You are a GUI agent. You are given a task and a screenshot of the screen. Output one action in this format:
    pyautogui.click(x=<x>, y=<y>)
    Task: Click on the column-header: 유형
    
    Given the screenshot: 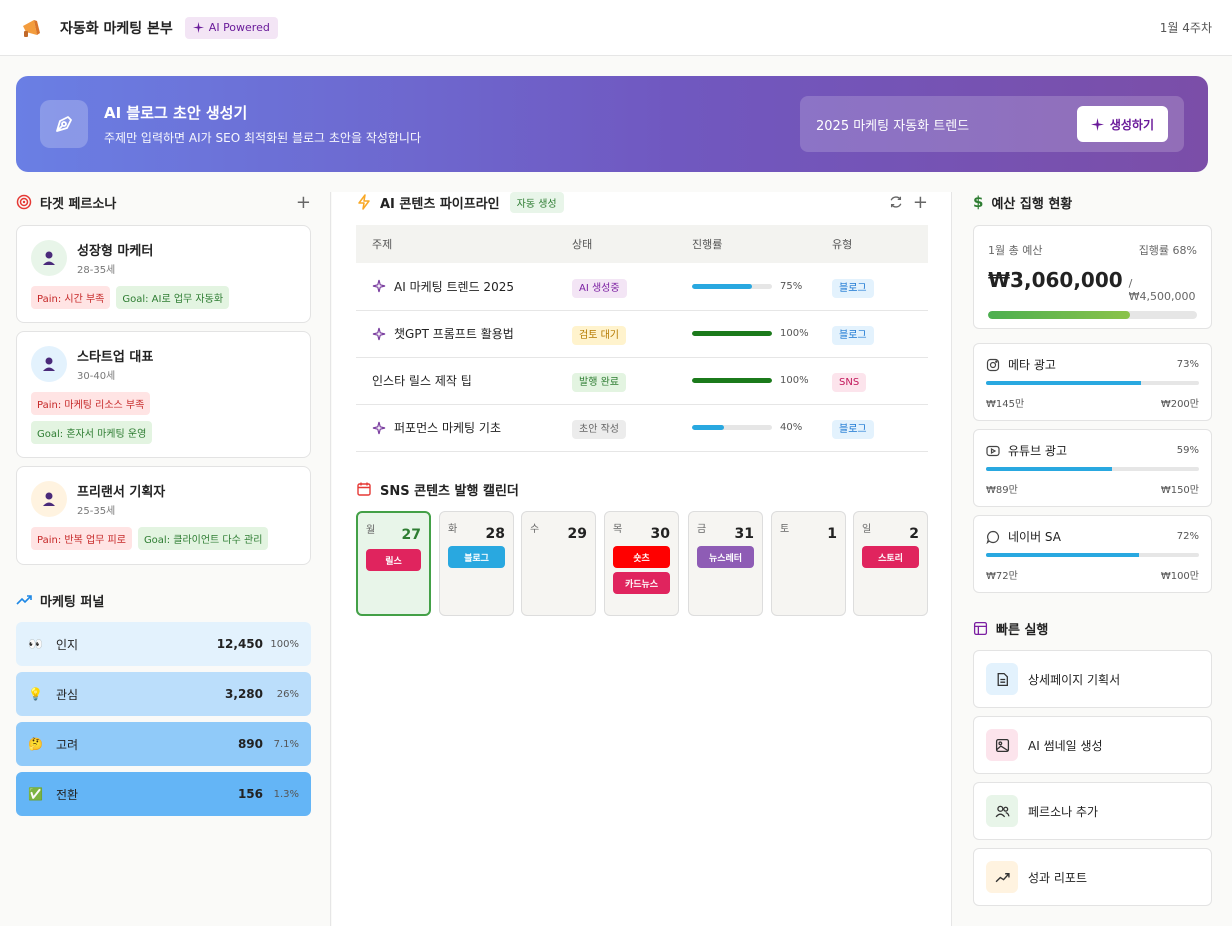 What is the action you would take?
    pyautogui.click(x=872, y=244)
    